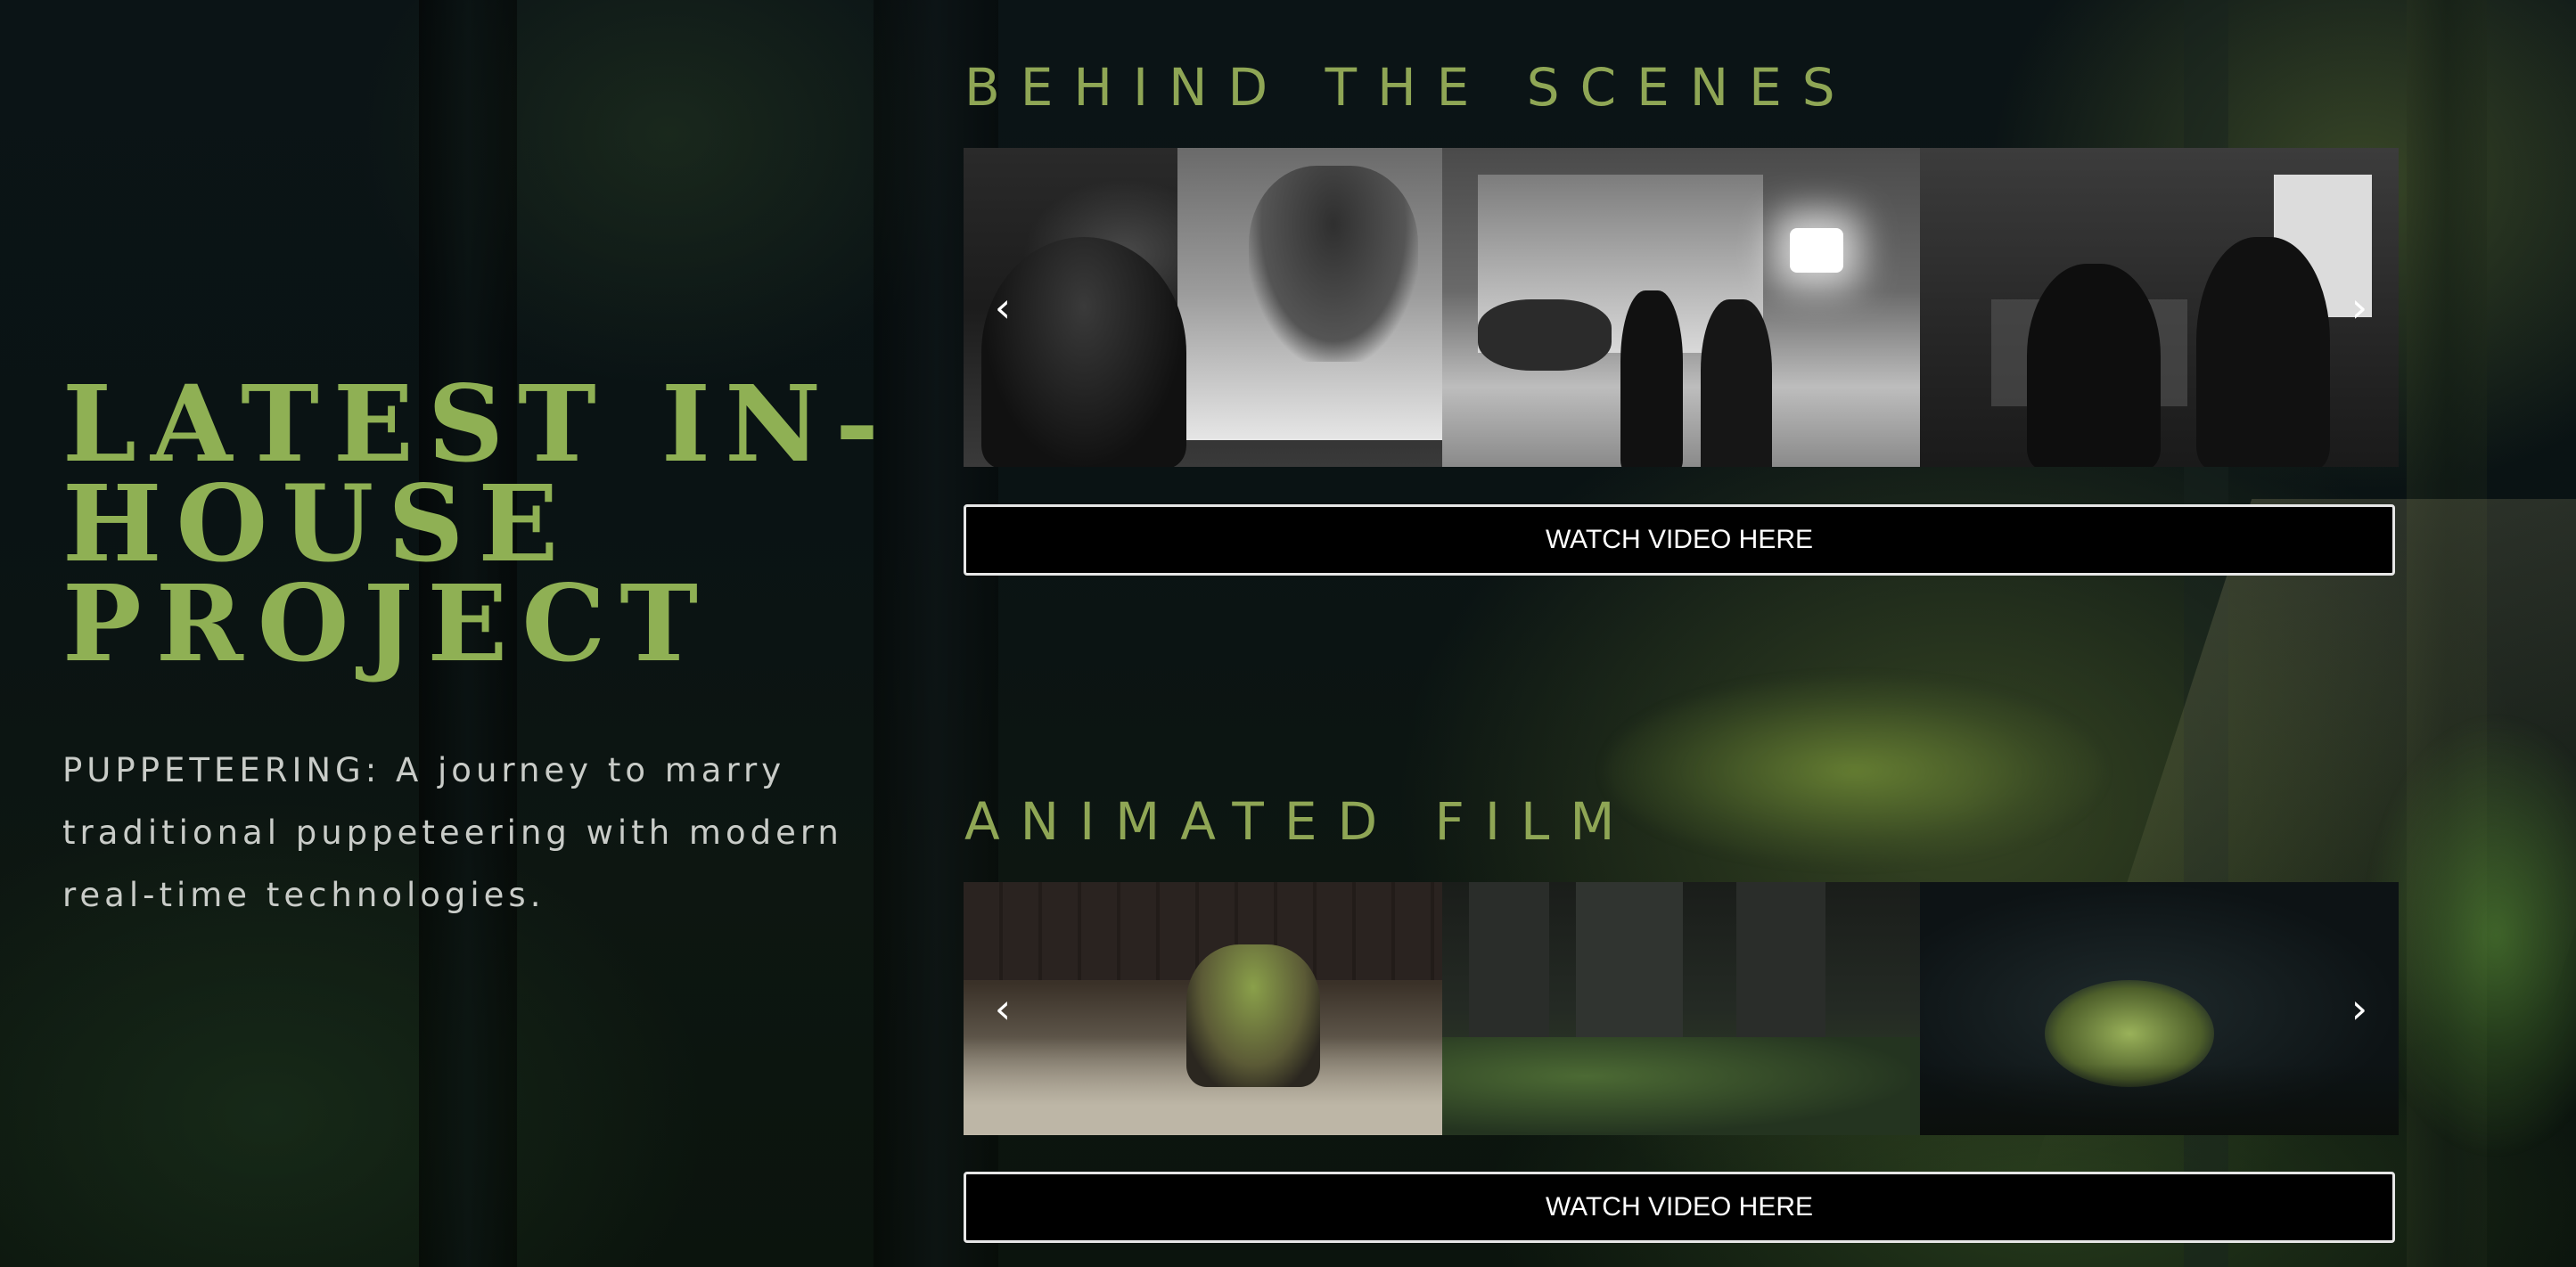 The height and width of the screenshot is (1267, 2576). Describe the element at coordinates (1854, 771) in the screenshot. I see `blurred-robot-creature` at that location.